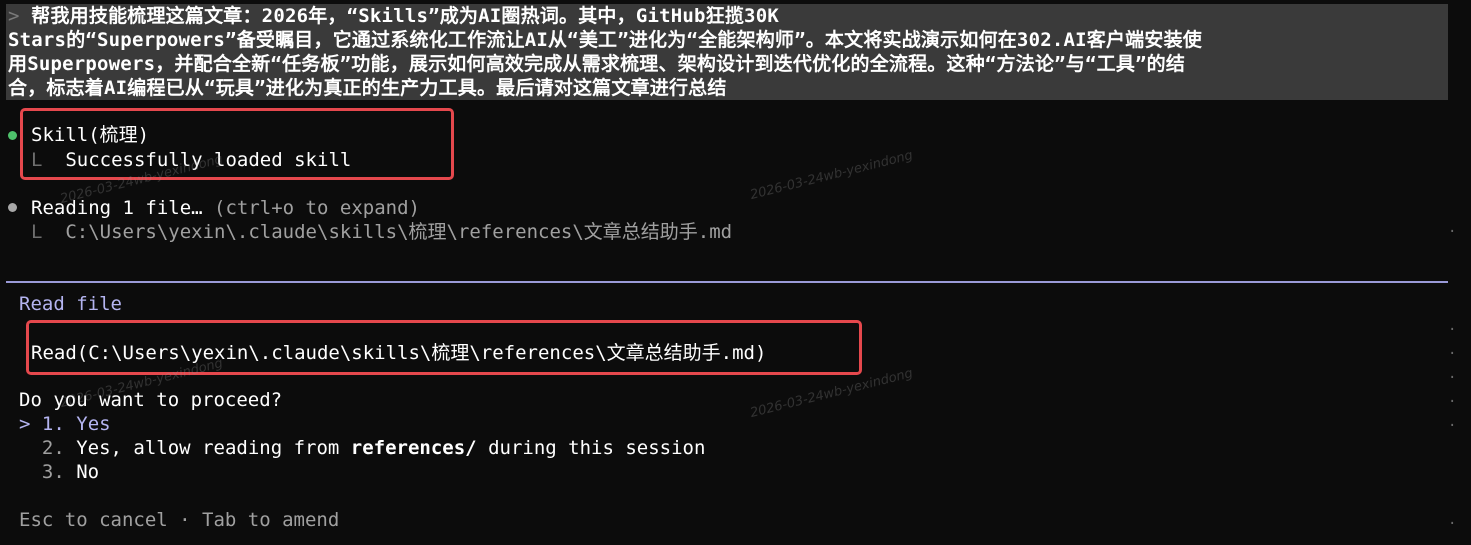 Image resolution: width=1471 pixels, height=545 pixels. What do you see at coordinates (237, 144) in the screenshot?
I see `highlight-box-skill` at bounding box center [237, 144].